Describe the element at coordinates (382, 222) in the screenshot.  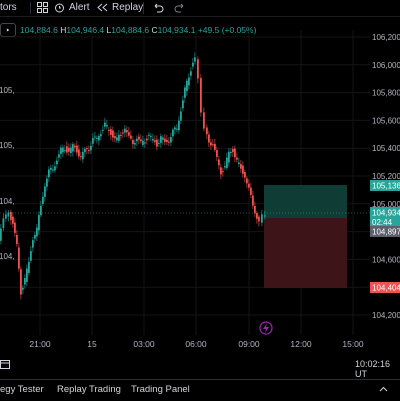
I see `countdown-text: 02:44` at that location.